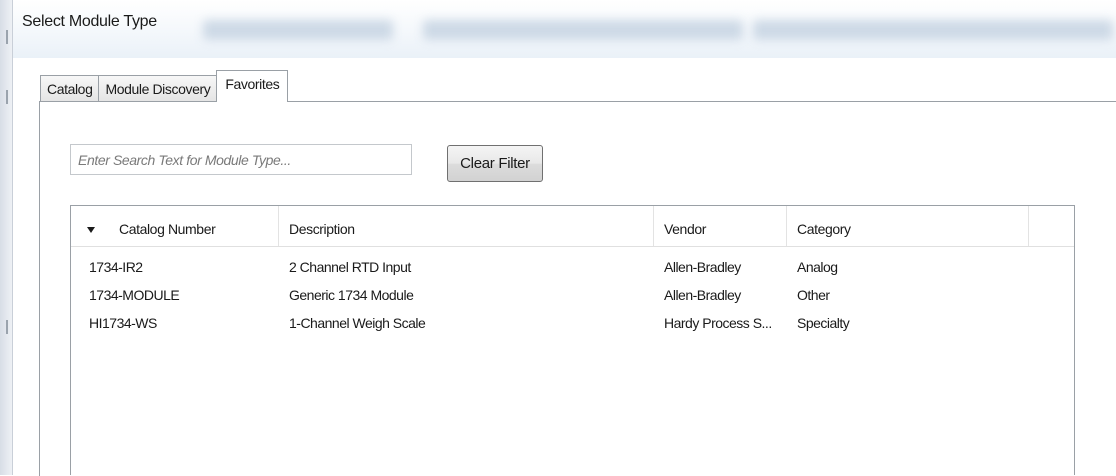  Describe the element at coordinates (91, 230) in the screenshot. I see `sort-descending-icon` at that location.